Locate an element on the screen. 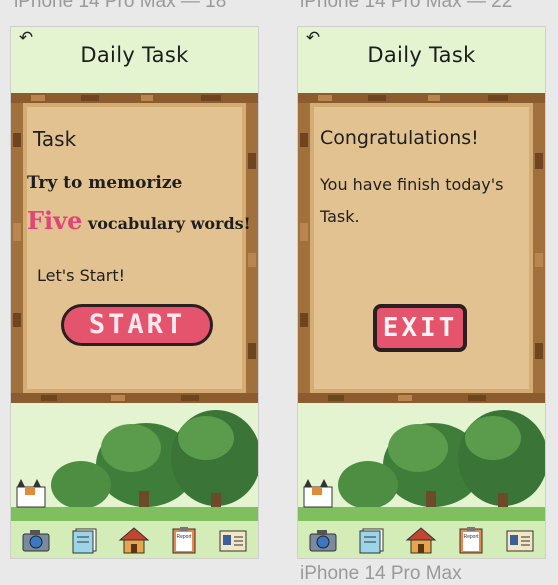 The image size is (558, 585). instruction-line-2: Five vocabulary words! is located at coordinates (139, 220).